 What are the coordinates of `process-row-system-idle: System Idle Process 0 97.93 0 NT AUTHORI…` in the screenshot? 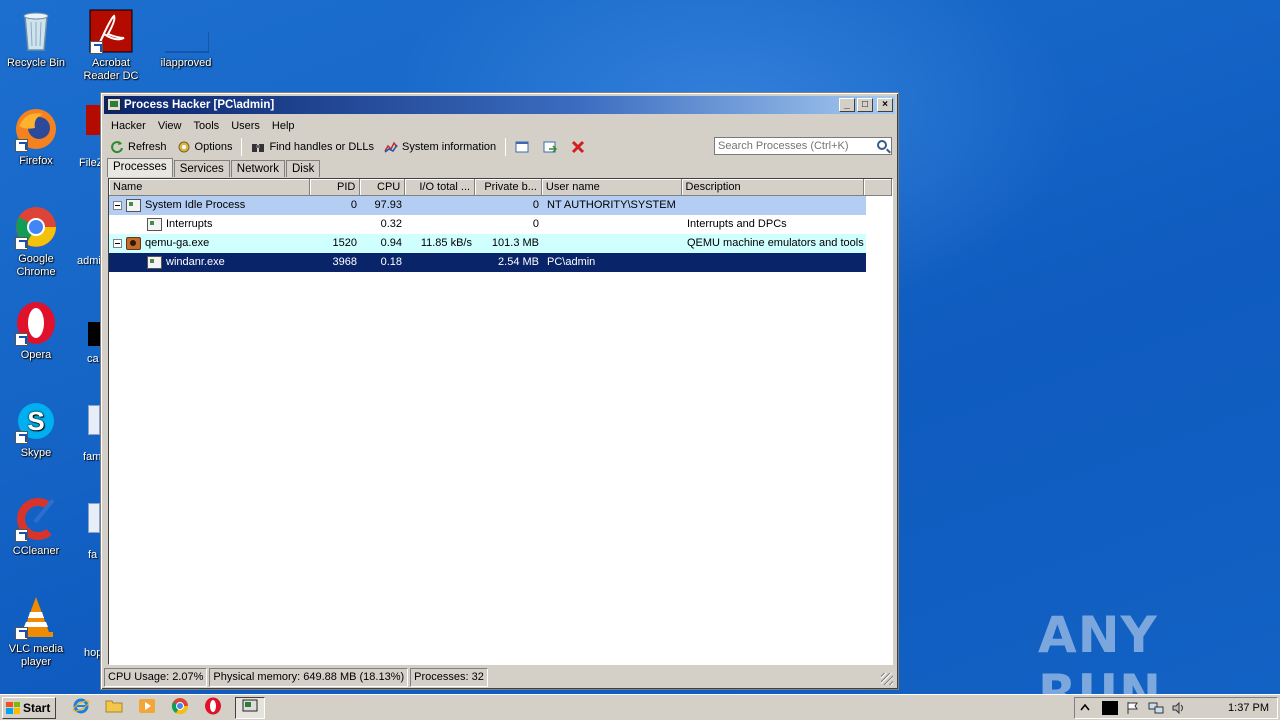 It's located at (487, 205).